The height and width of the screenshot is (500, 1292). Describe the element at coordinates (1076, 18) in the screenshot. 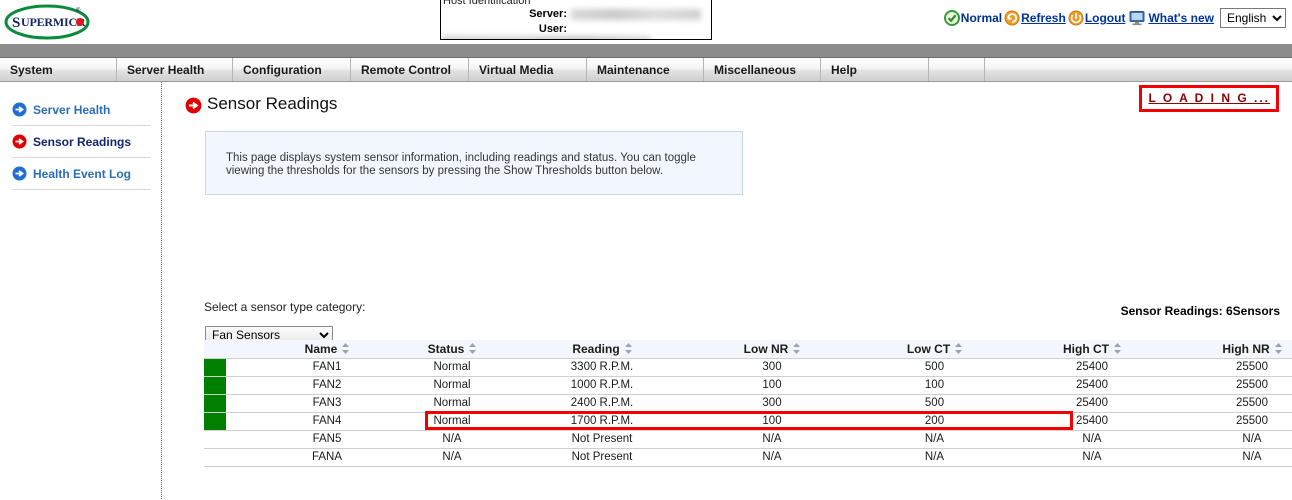

I see `logout-icon` at that location.